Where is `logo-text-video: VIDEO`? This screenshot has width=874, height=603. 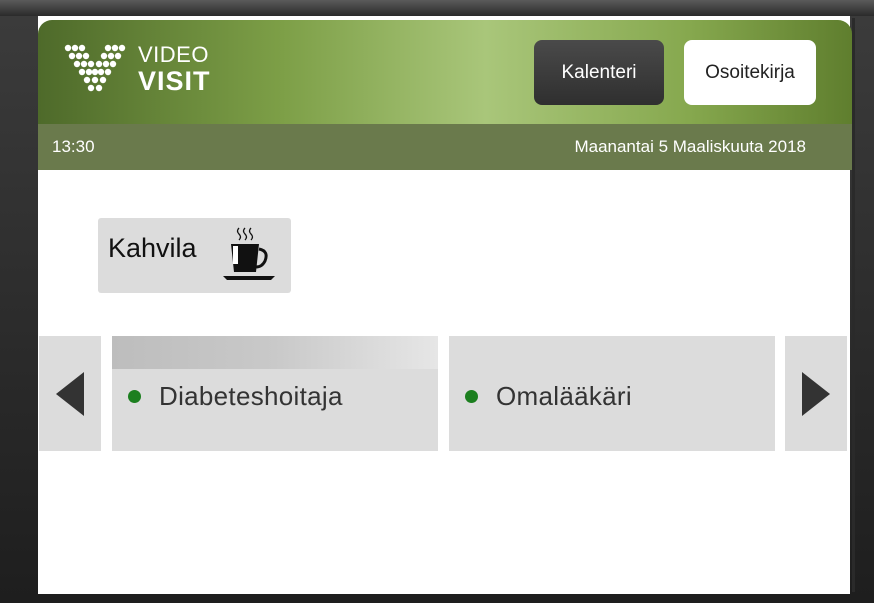 logo-text-video: VIDEO is located at coordinates (173, 54).